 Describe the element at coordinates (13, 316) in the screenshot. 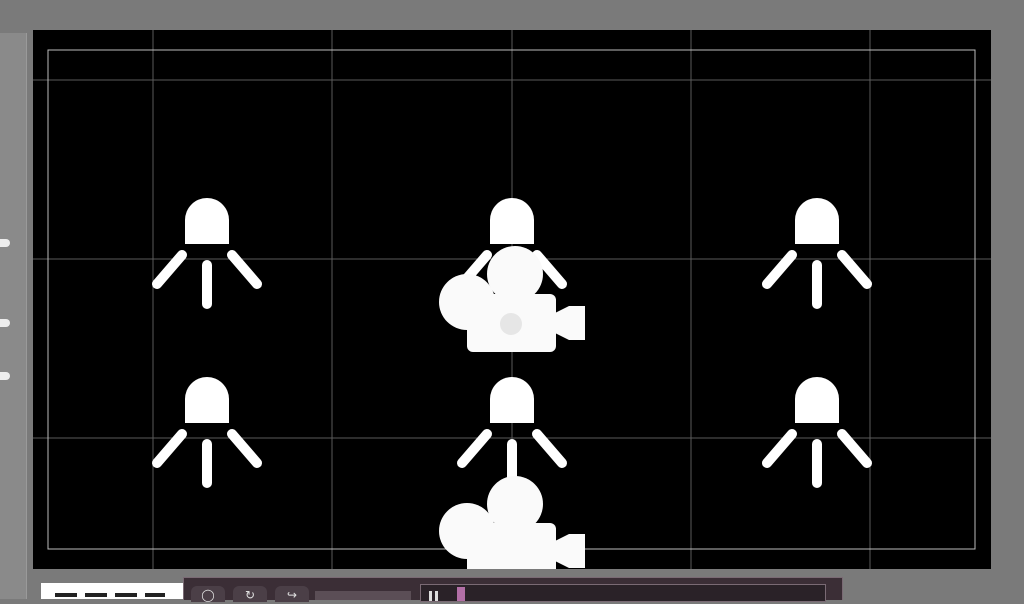

I see `left-side-panel` at that location.